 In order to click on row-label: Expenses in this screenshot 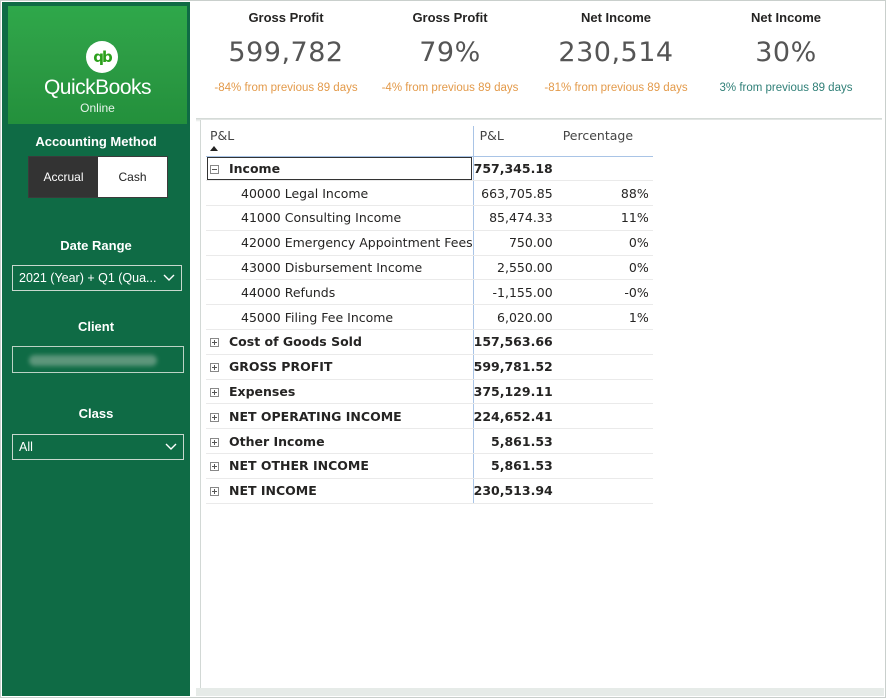, I will do `click(262, 392)`.